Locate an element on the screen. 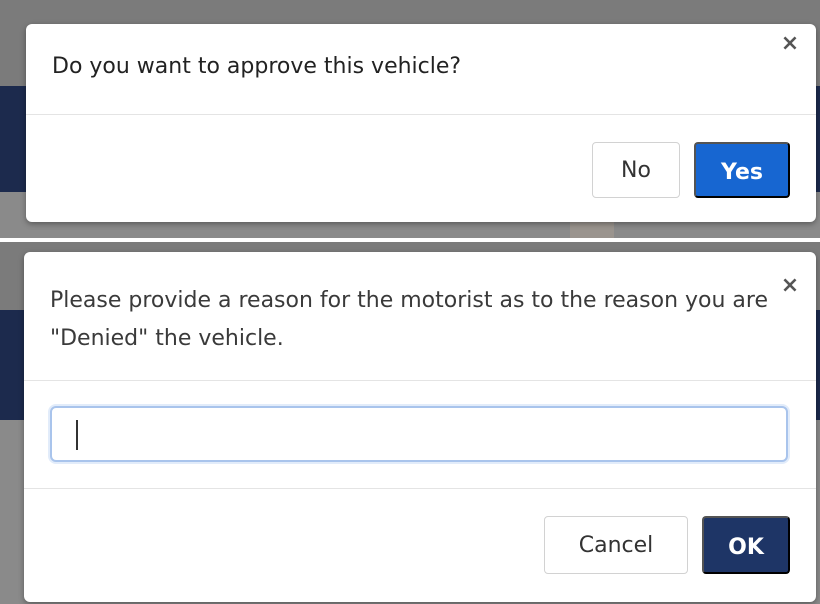 The image size is (820, 604). cancel-button: Cancel is located at coordinates (616, 545).